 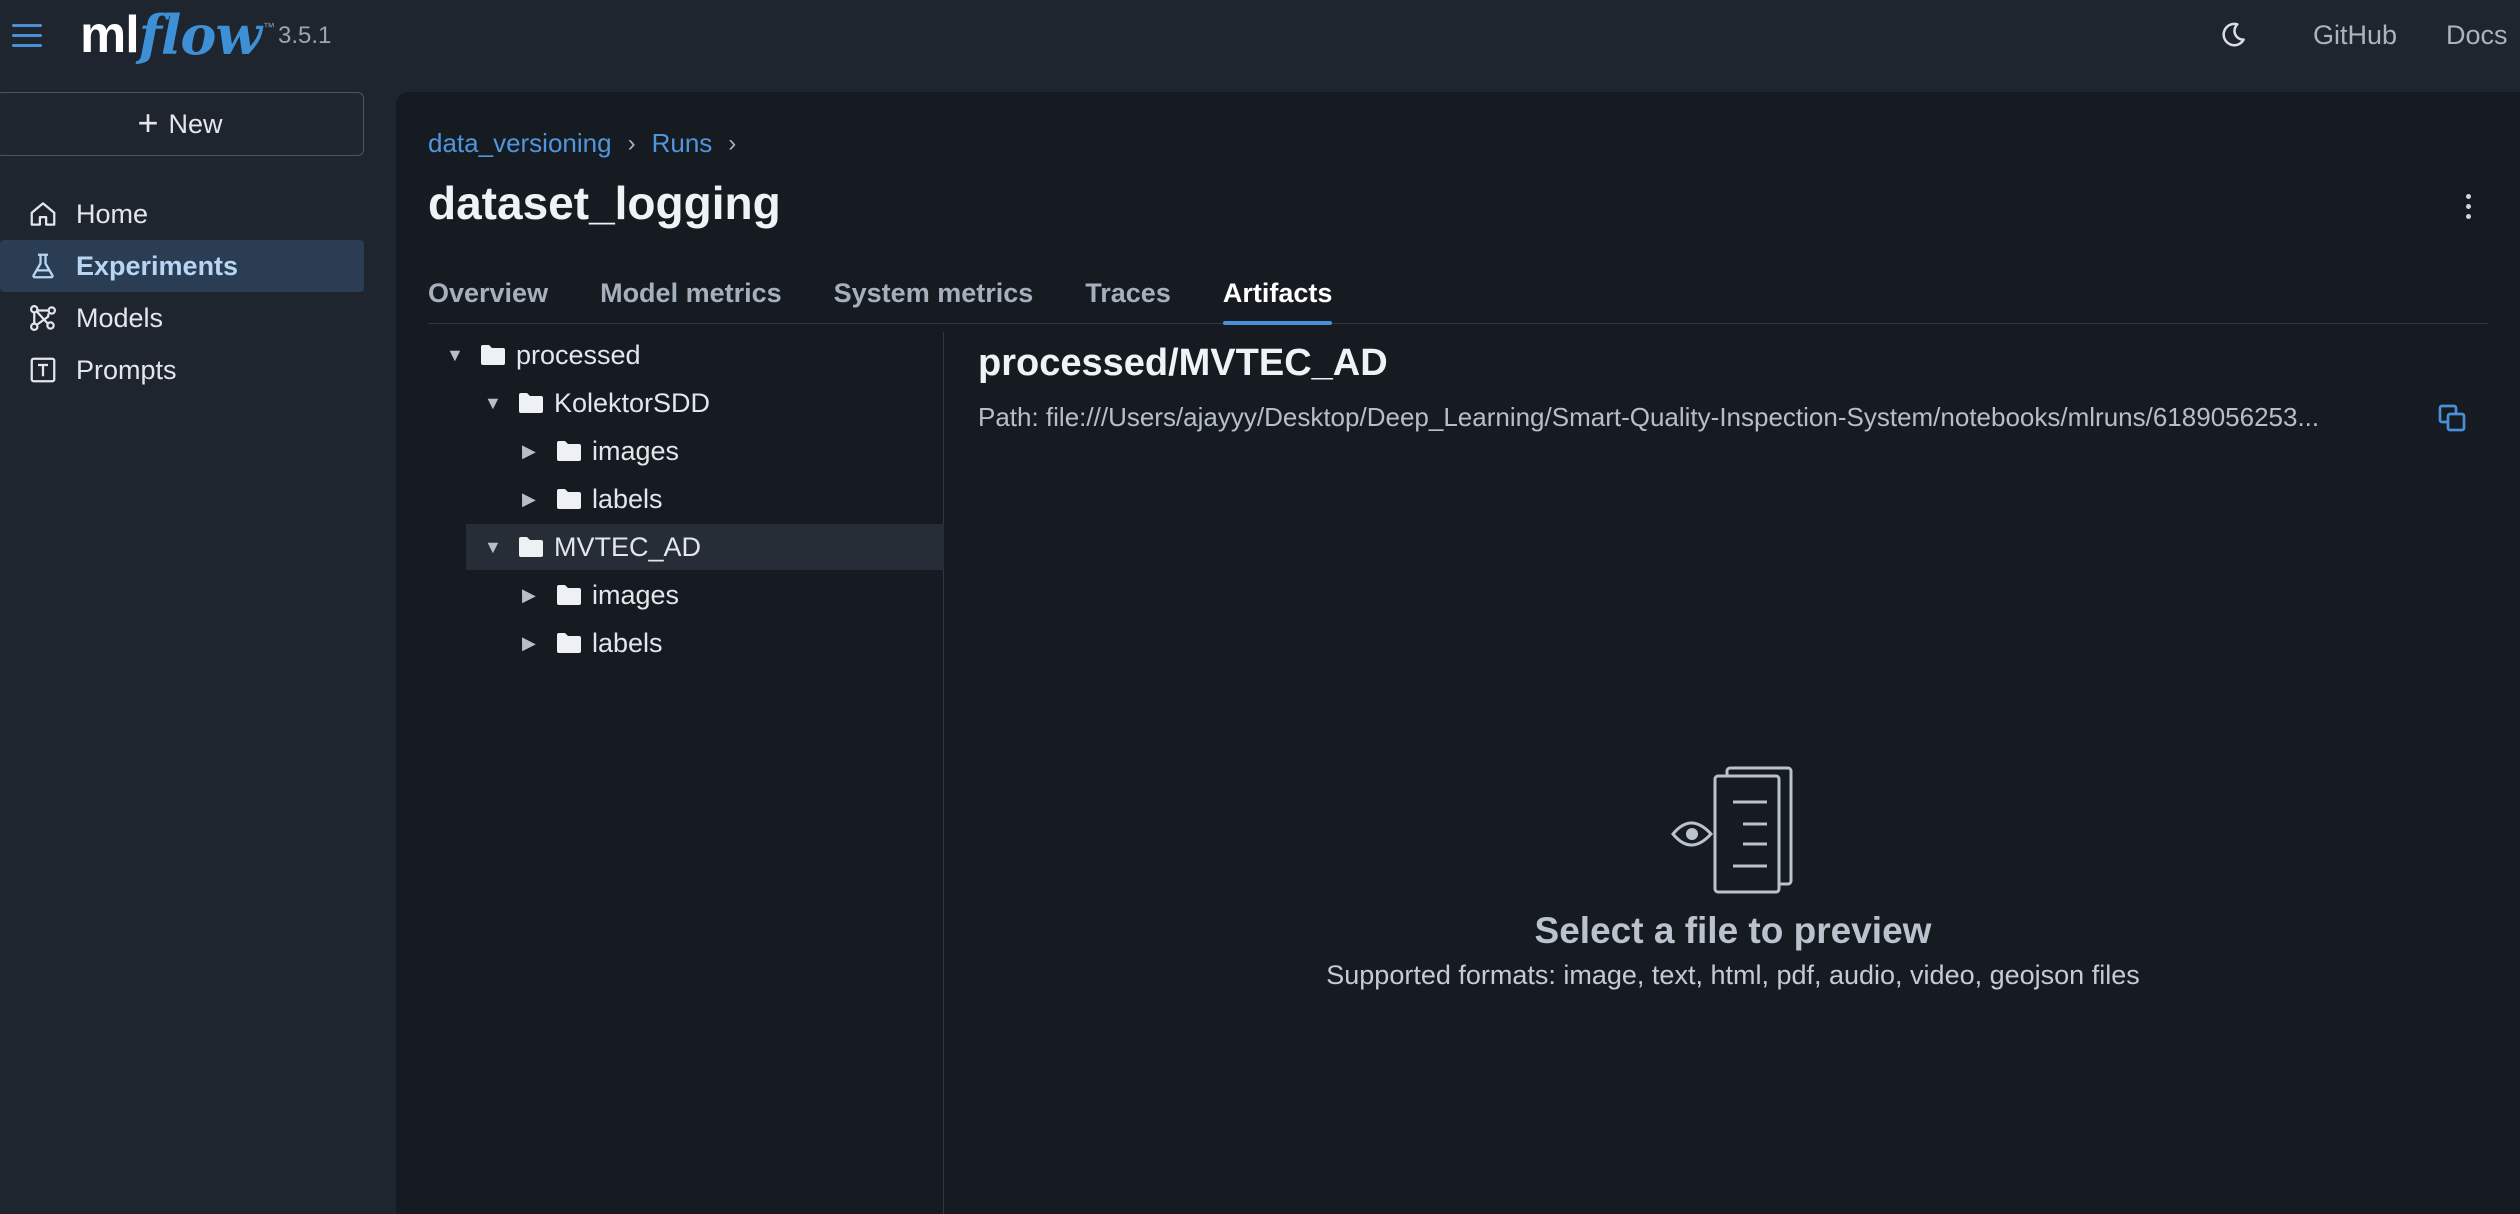 What do you see at coordinates (1260, 36) in the screenshot?
I see `top-bar: ml flow ™ 3.5.1 GitHub Docs` at bounding box center [1260, 36].